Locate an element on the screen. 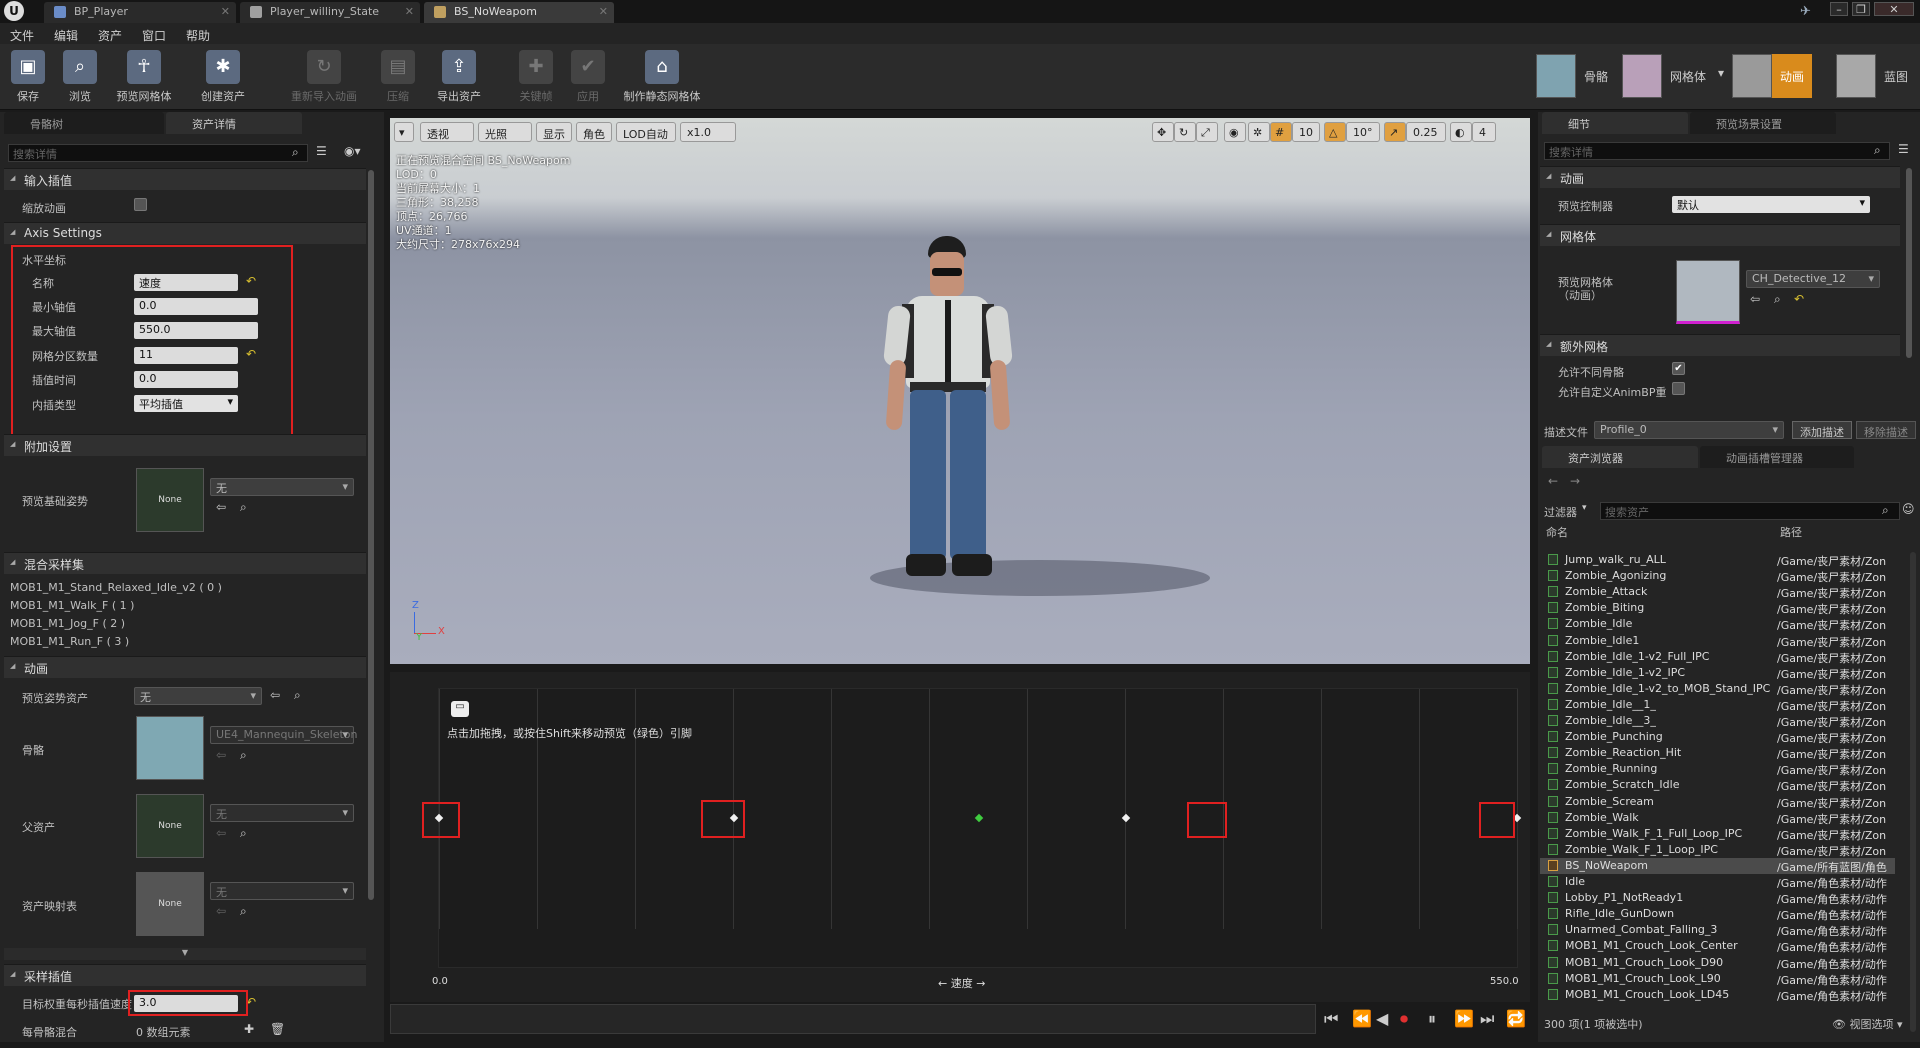  mode-blueprint: 蓝图 is located at coordinates (1876, 76).